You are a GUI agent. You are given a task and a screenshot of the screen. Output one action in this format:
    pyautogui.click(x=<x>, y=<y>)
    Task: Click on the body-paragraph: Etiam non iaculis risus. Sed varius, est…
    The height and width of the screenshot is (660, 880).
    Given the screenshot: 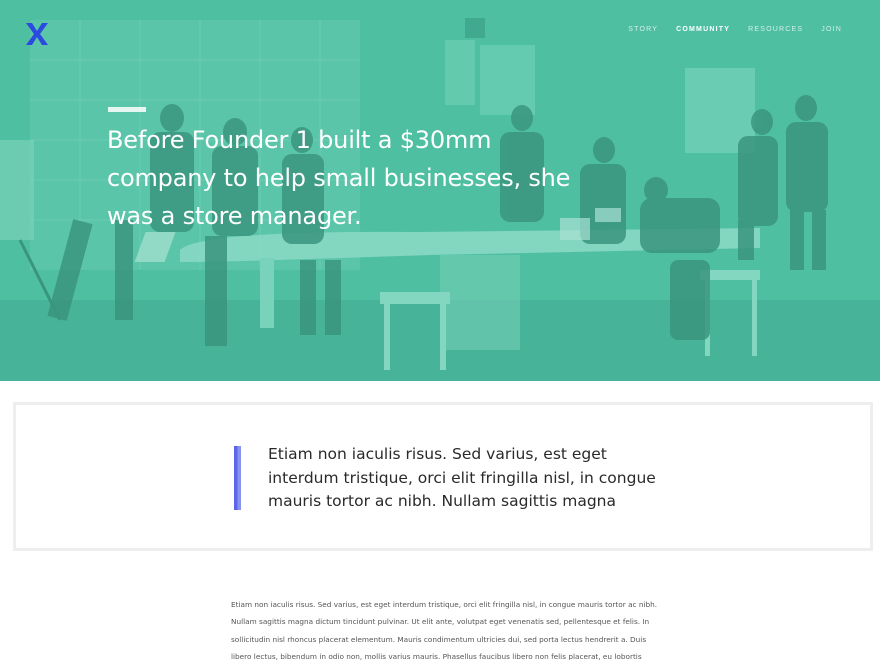 What is the action you would take?
    pyautogui.click(x=444, y=630)
    